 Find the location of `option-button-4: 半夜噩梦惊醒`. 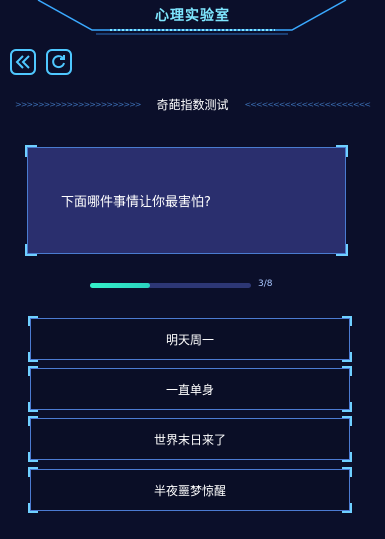

option-button-4: 半夜噩梦惊醒 is located at coordinates (190, 490).